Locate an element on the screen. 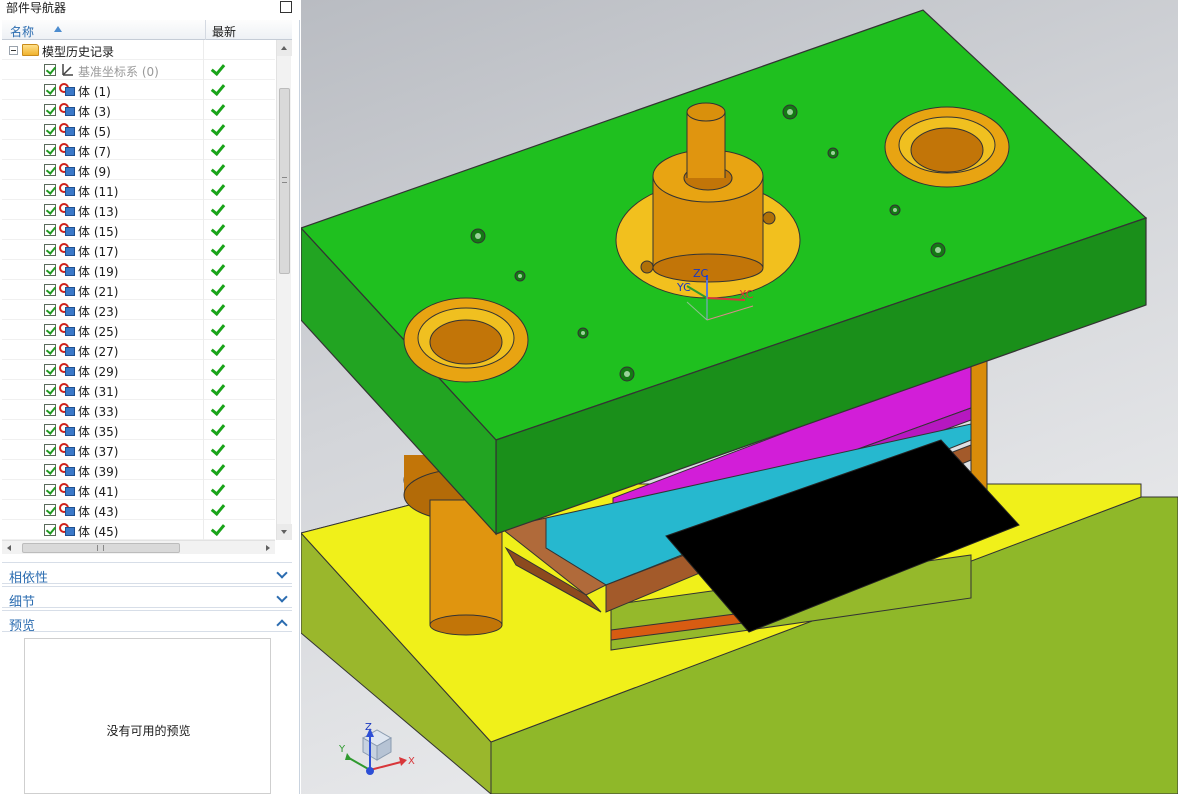  tree-row-body: 体 (25) is located at coordinates (138, 330).